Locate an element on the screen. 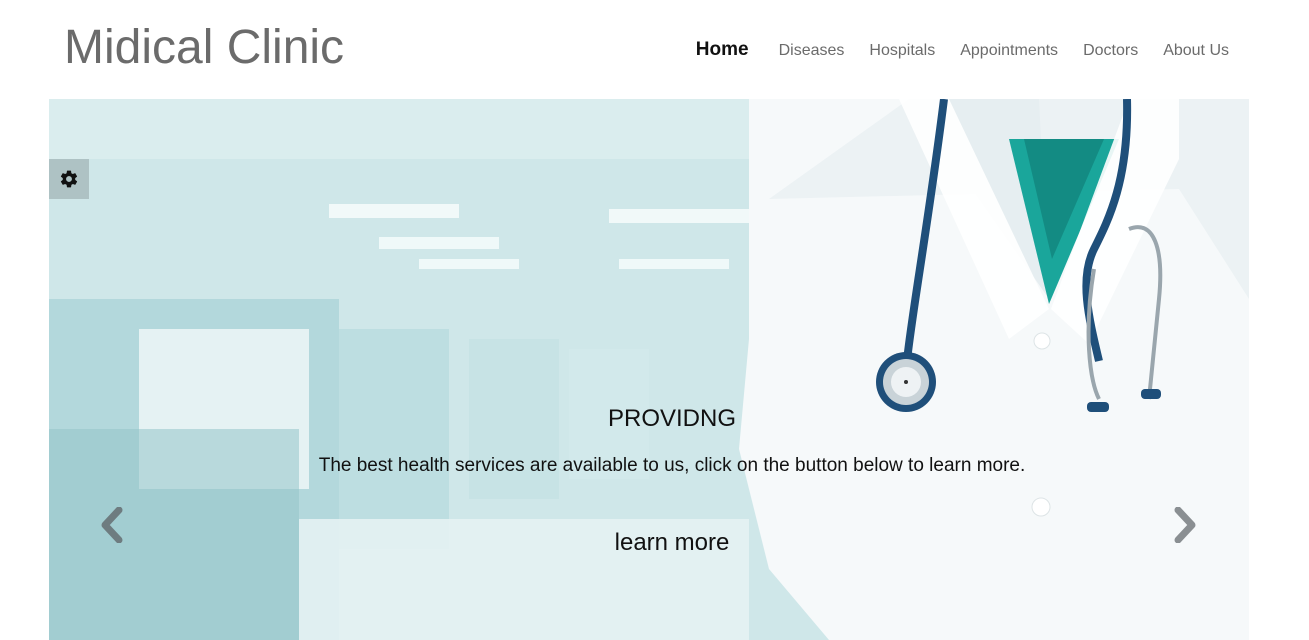  nav-diseases: Diseases is located at coordinates (812, 51).